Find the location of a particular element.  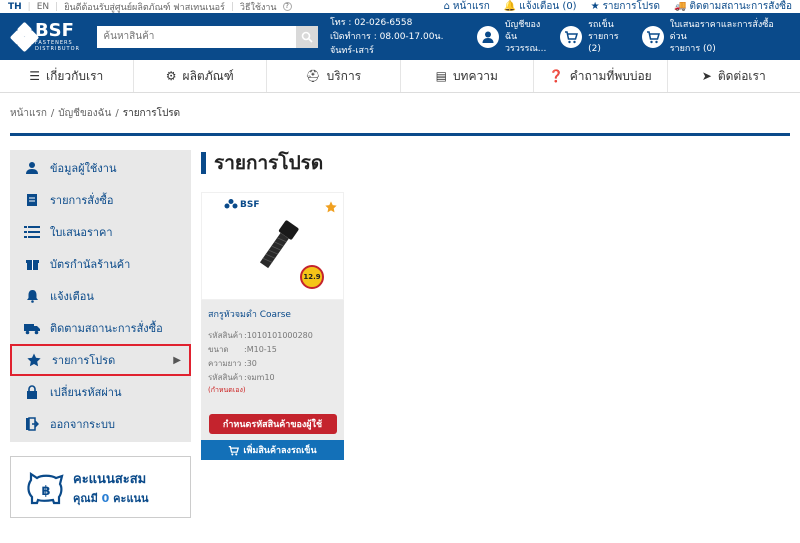

track-link: 🚚 ติดตามสถานะการสั่งซื้อ is located at coordinates (733, 7).